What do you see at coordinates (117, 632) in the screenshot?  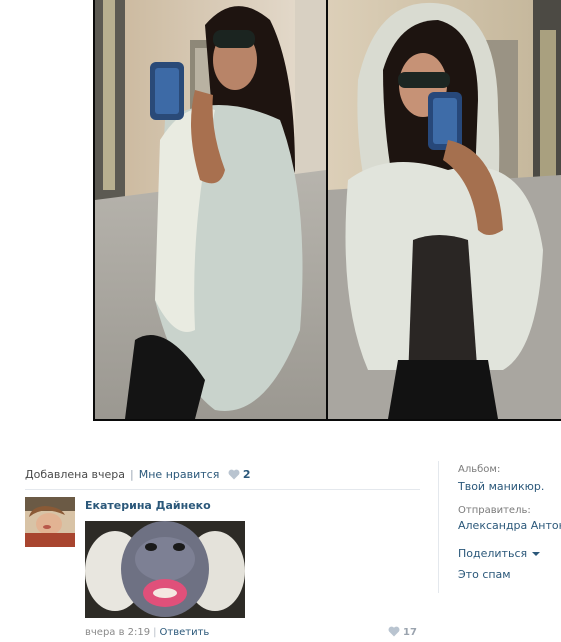 I see `comment-time: вчера в 2:19` at bounding box center [117, 632].